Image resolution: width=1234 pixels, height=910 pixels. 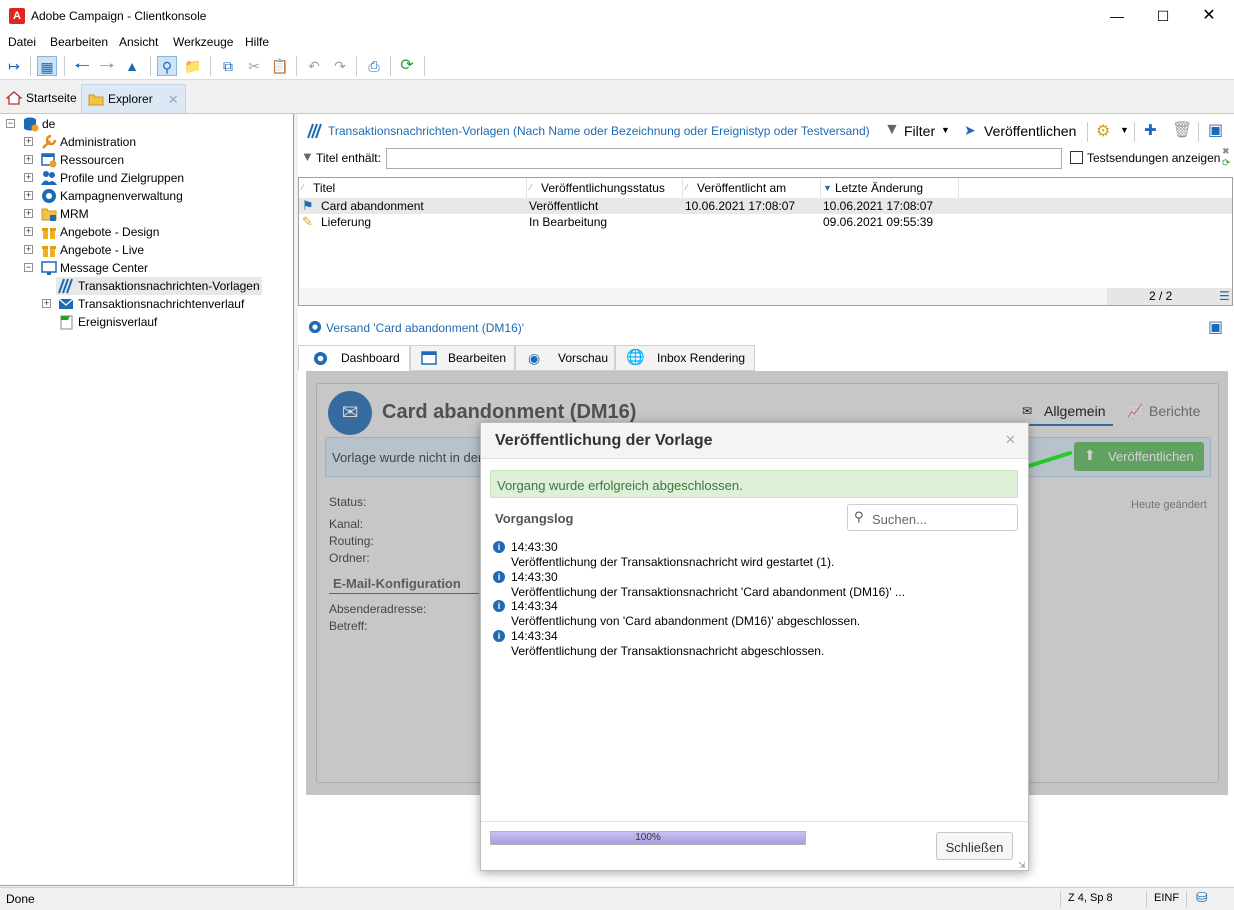 I want to click on tree-root-de: − de, so click(x=56, y=124).